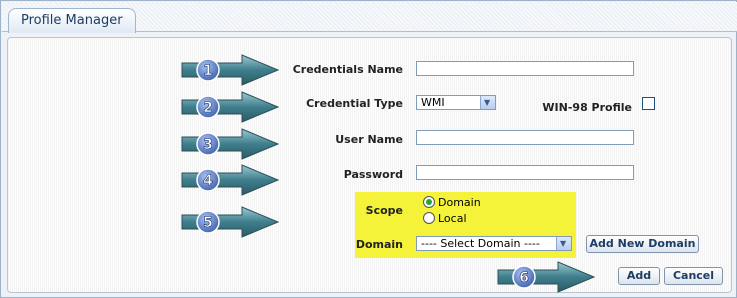 The width and height of the screenshot is (737, 298). Describe the element at coordinates (347, 69) in the screenshot. I see `credentials-name-label: Credentials Name` at that location.